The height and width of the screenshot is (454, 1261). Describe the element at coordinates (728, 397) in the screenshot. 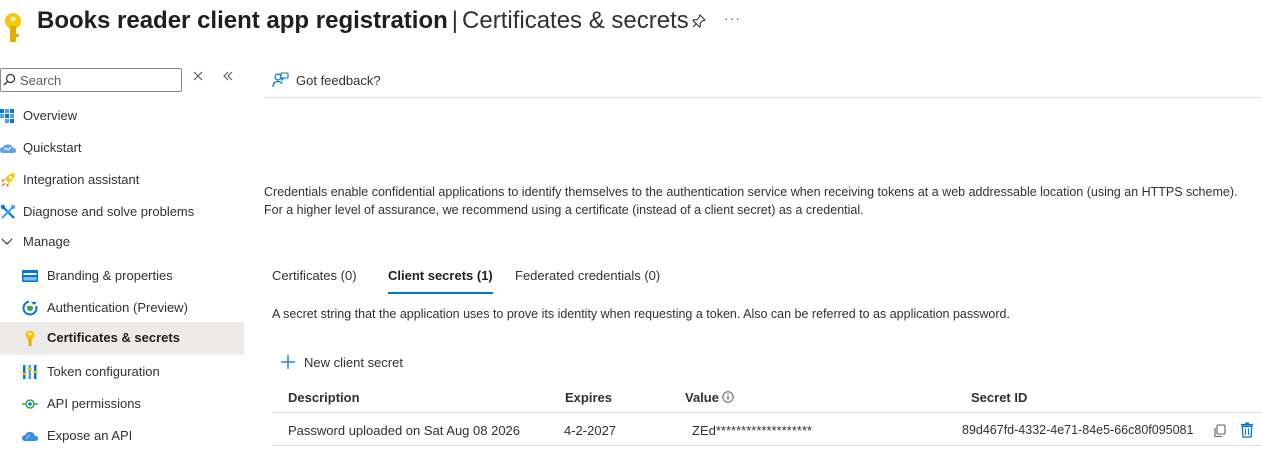

I see `info-icon` at that location.